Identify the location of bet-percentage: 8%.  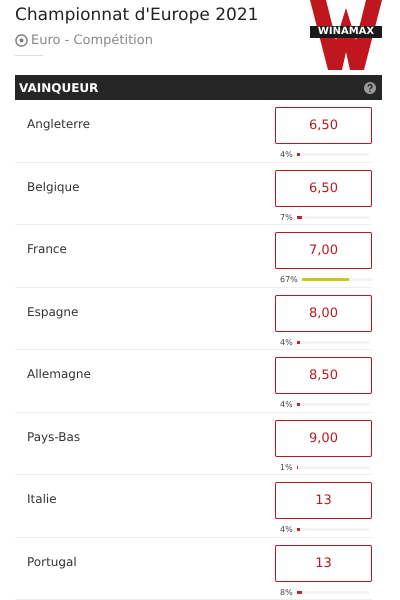
(286, 592).